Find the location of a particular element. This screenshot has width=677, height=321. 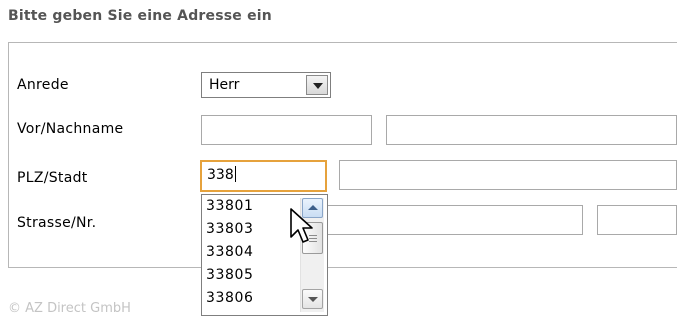

salutation-select: Herr is located at coordinates (266, 85).